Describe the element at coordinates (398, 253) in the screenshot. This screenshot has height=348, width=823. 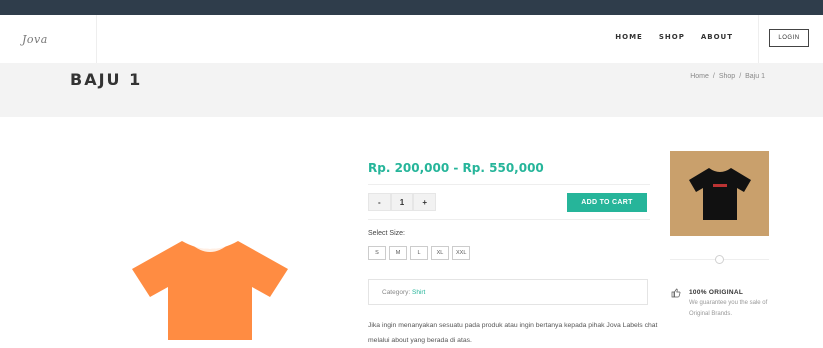
I see `size-option-m: M` at that location.